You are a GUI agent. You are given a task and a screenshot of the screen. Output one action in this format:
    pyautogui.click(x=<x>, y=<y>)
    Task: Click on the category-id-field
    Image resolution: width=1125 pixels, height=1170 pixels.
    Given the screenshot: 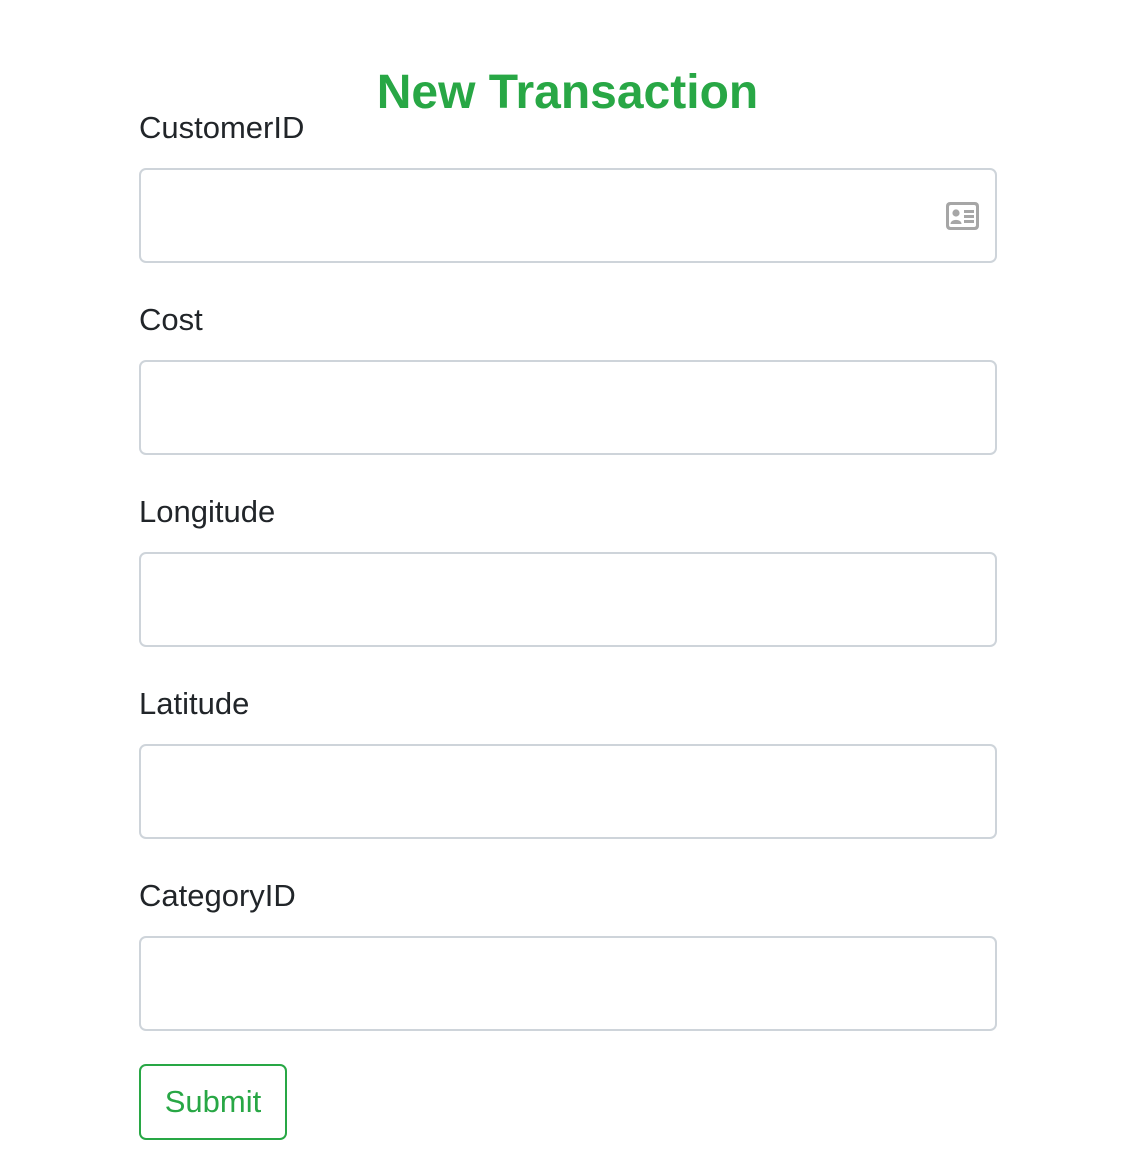 What is the action you would take?
    pyautogui.click(x=568, y=983)
    